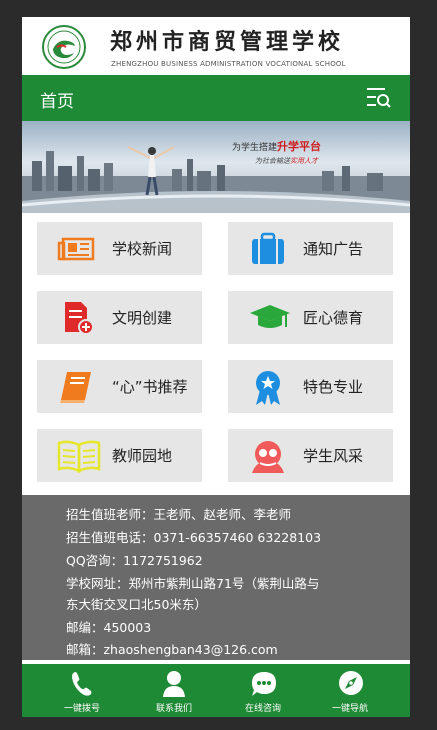 This screenshot has height=730, width=437. Describe the element at coordinates (64, 47) in the screenshot. I see `school-logo-icon` at that location.